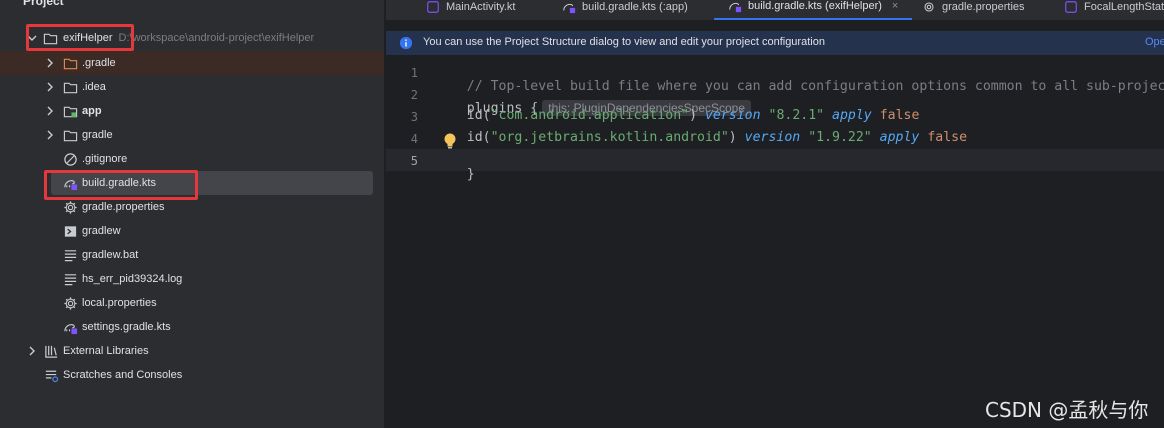 The height and width of the screenshot is (428, 1164). Describe the element at coordinates (105, 159) in the screenshot. I see `tree-item-label: .gitignore` at that location.